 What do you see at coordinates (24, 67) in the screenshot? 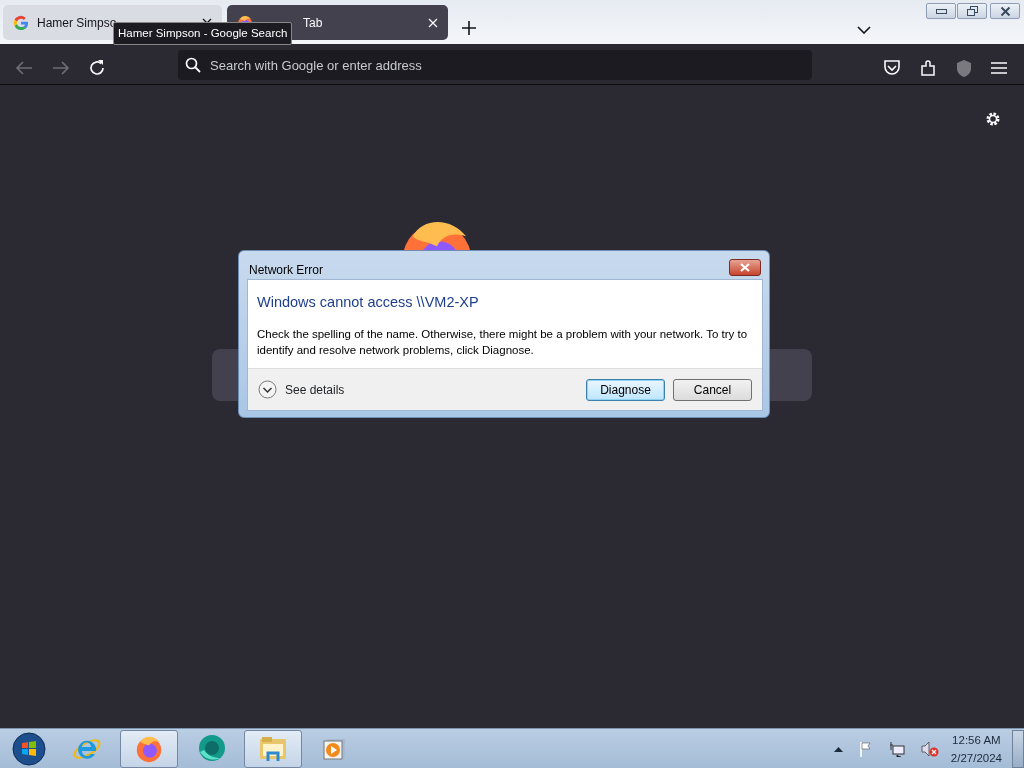
I see `back-icon` at bounding box center [24, 67].